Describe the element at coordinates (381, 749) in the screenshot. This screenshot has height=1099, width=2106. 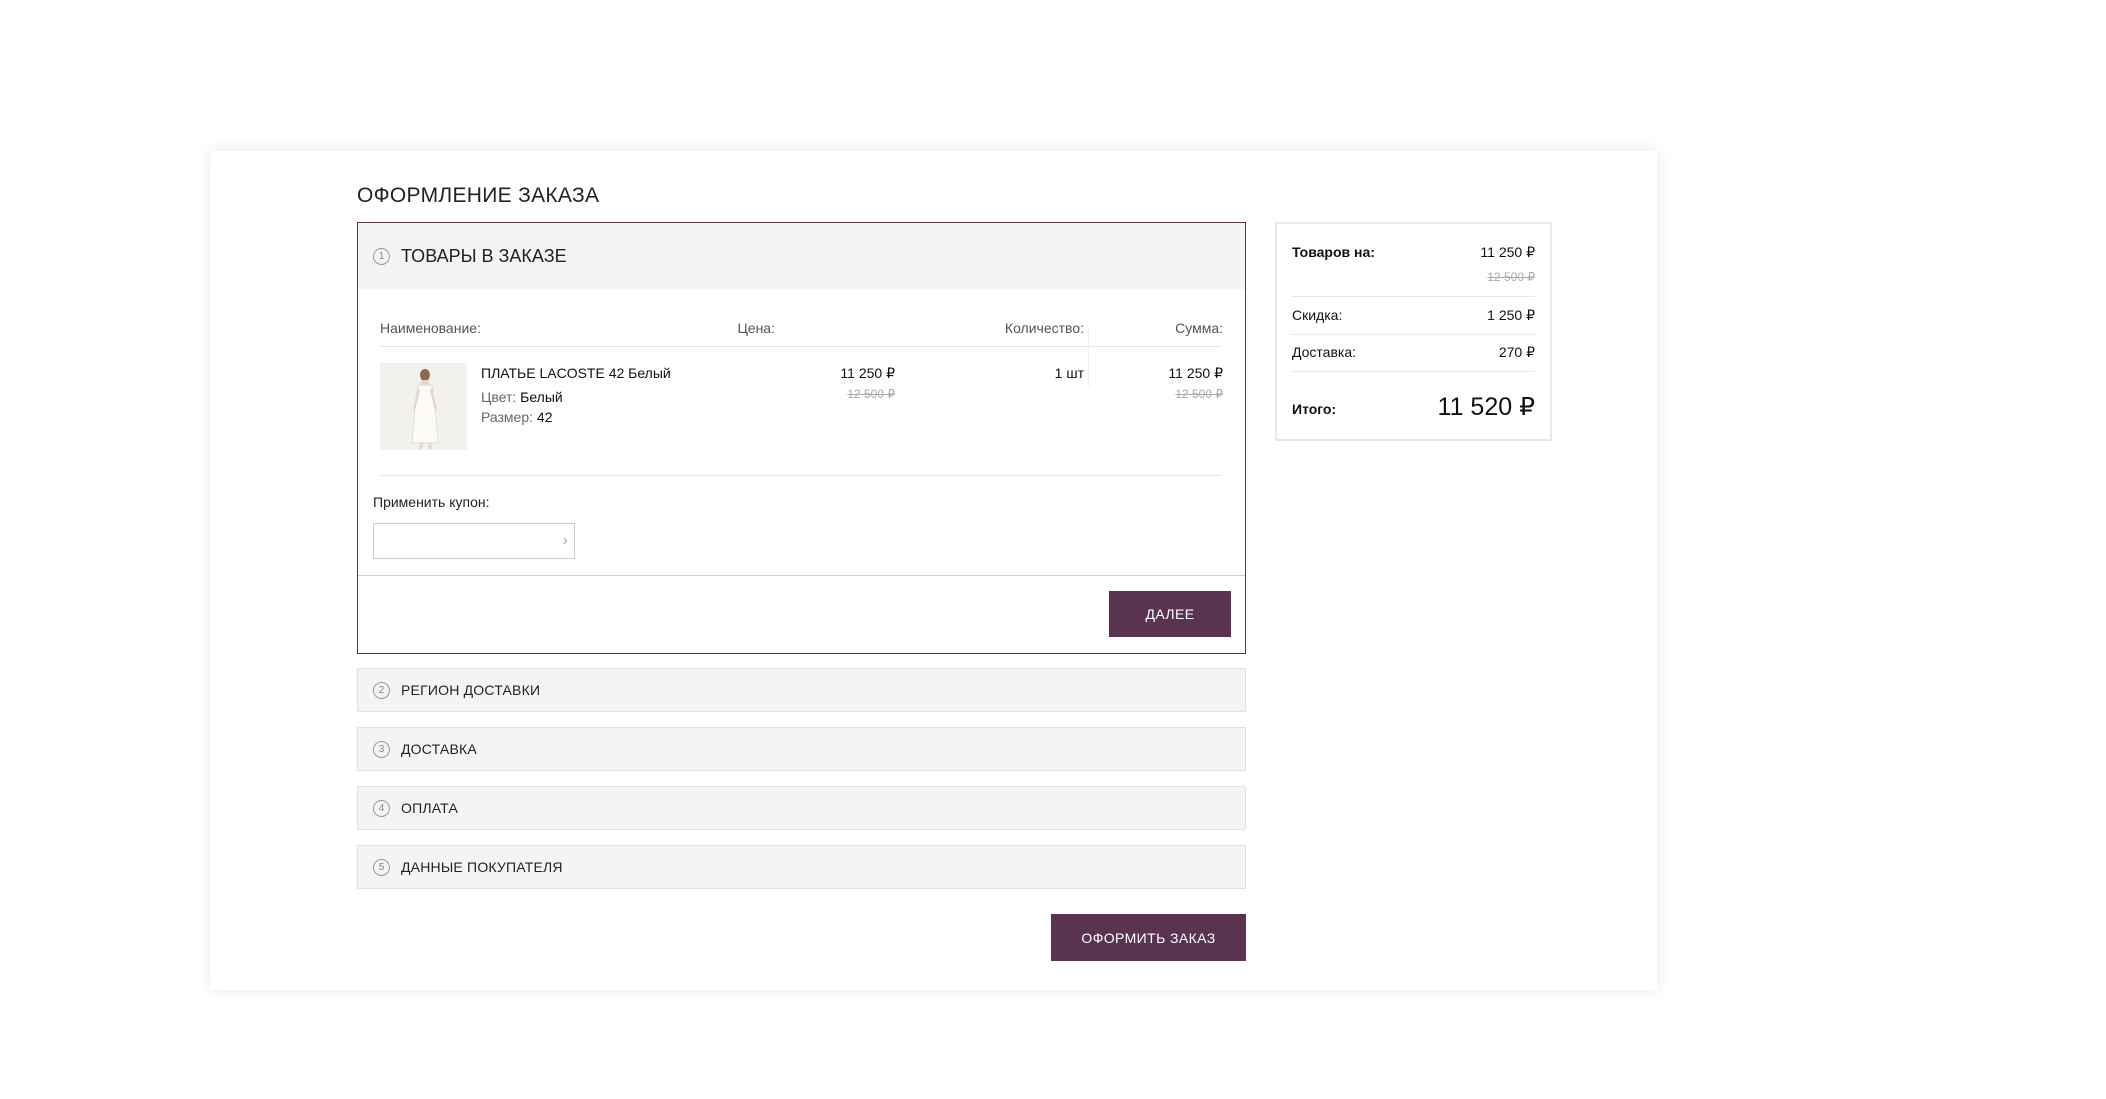
I see `step-number-3: 3` at that location.